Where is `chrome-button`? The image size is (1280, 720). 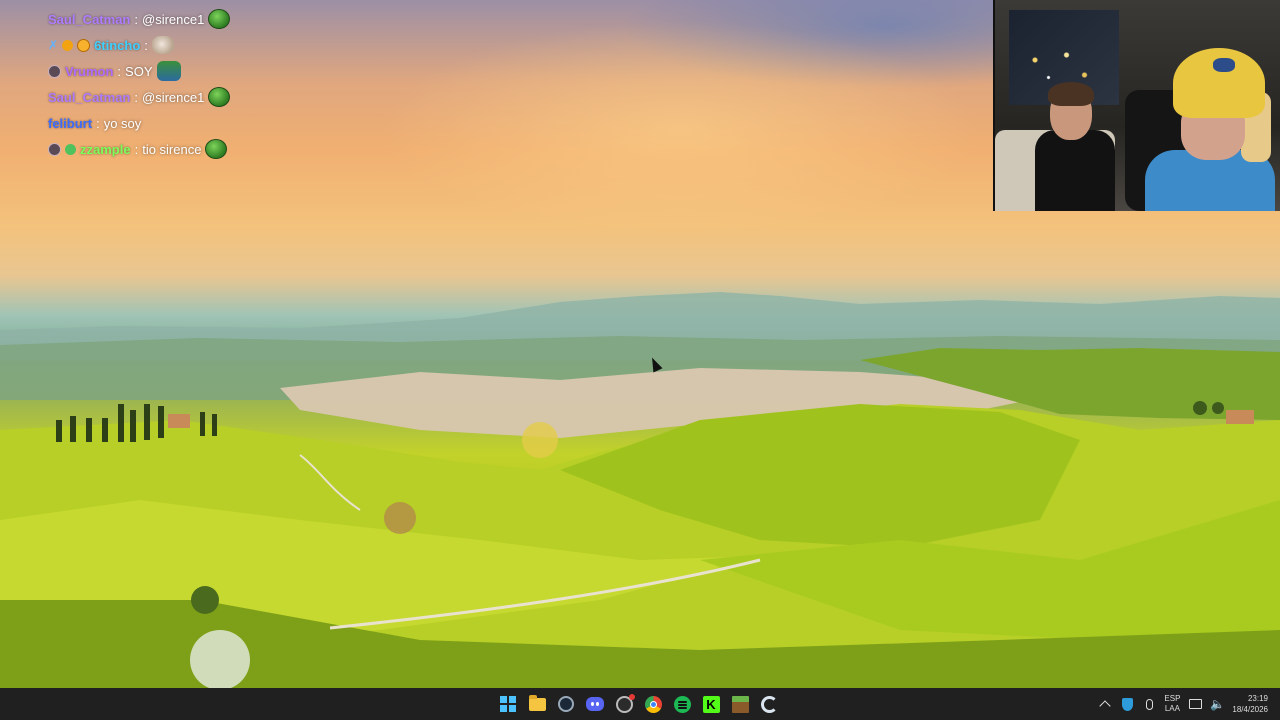 chrome-button is located at coordinates (653, 704).